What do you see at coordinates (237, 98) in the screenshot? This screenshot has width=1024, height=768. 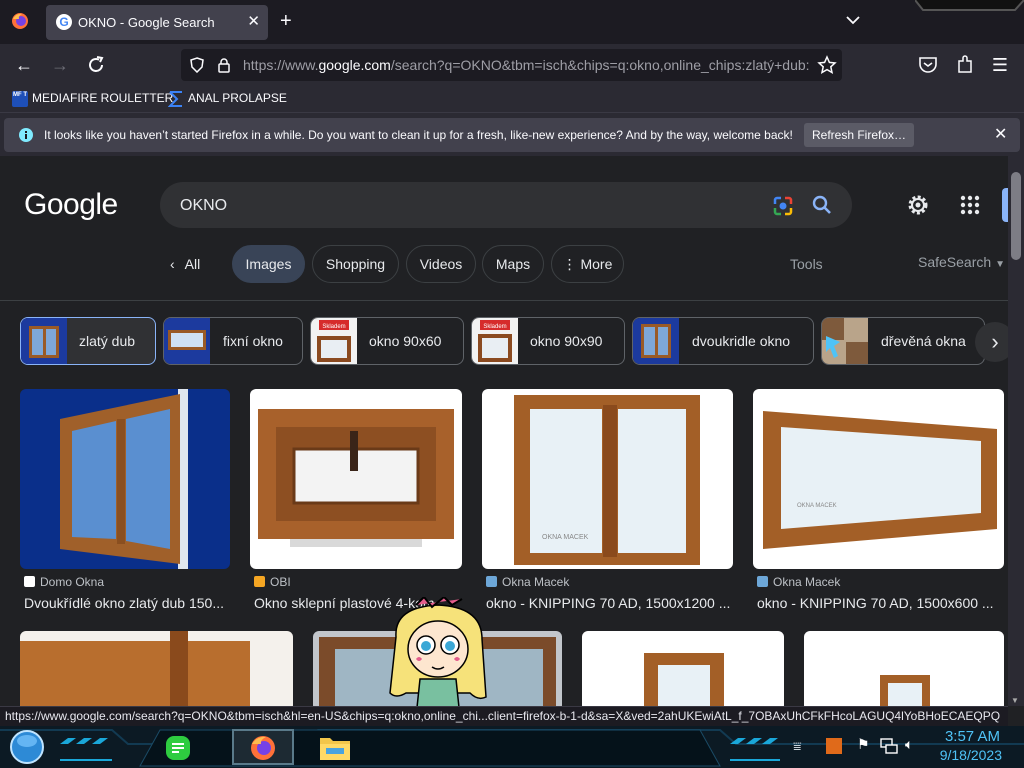 I see `bookmark-anal-prolapse: ANAL PROLAPSE` at bounding box center [237, 98].